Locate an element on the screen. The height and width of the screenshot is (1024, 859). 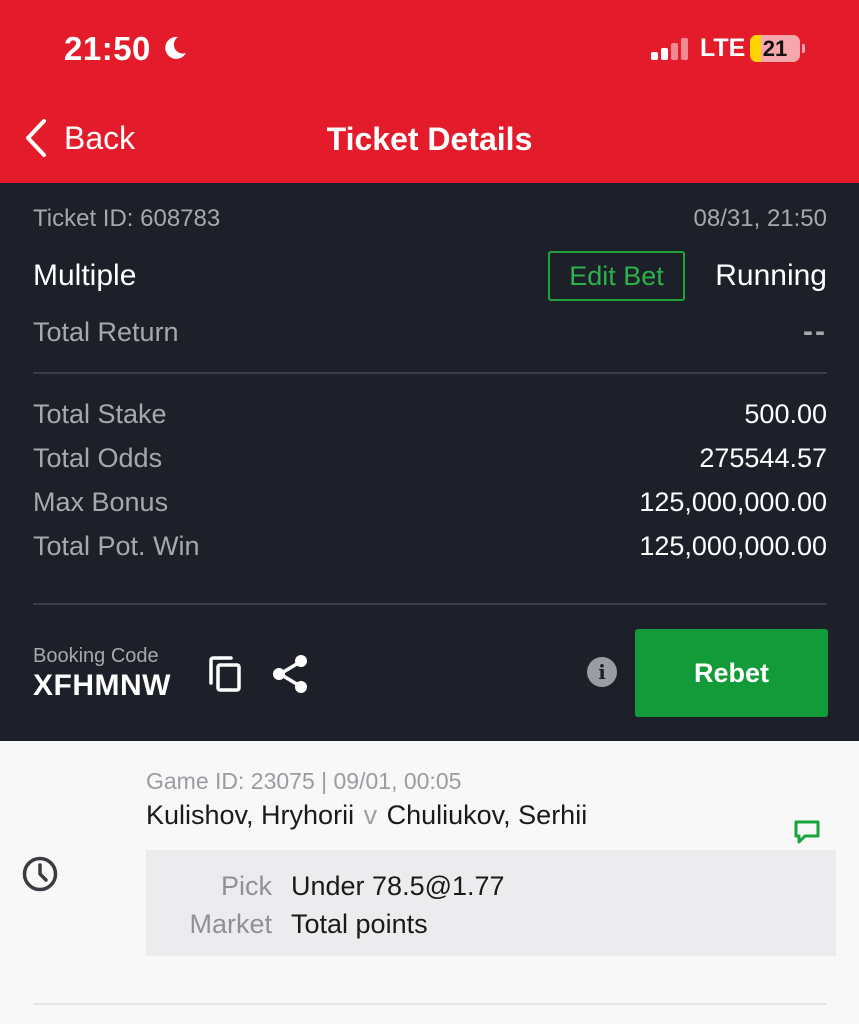
market-value: Total points is located at coordinates (359, 924).